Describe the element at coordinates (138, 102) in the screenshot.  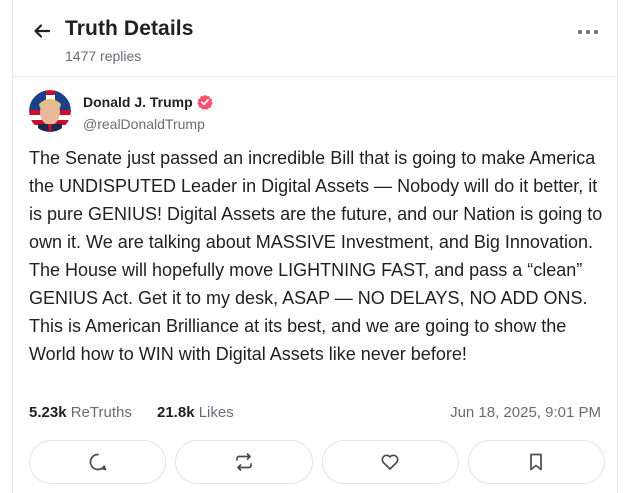
I see `author-name: Donald J. Trump` at that location.